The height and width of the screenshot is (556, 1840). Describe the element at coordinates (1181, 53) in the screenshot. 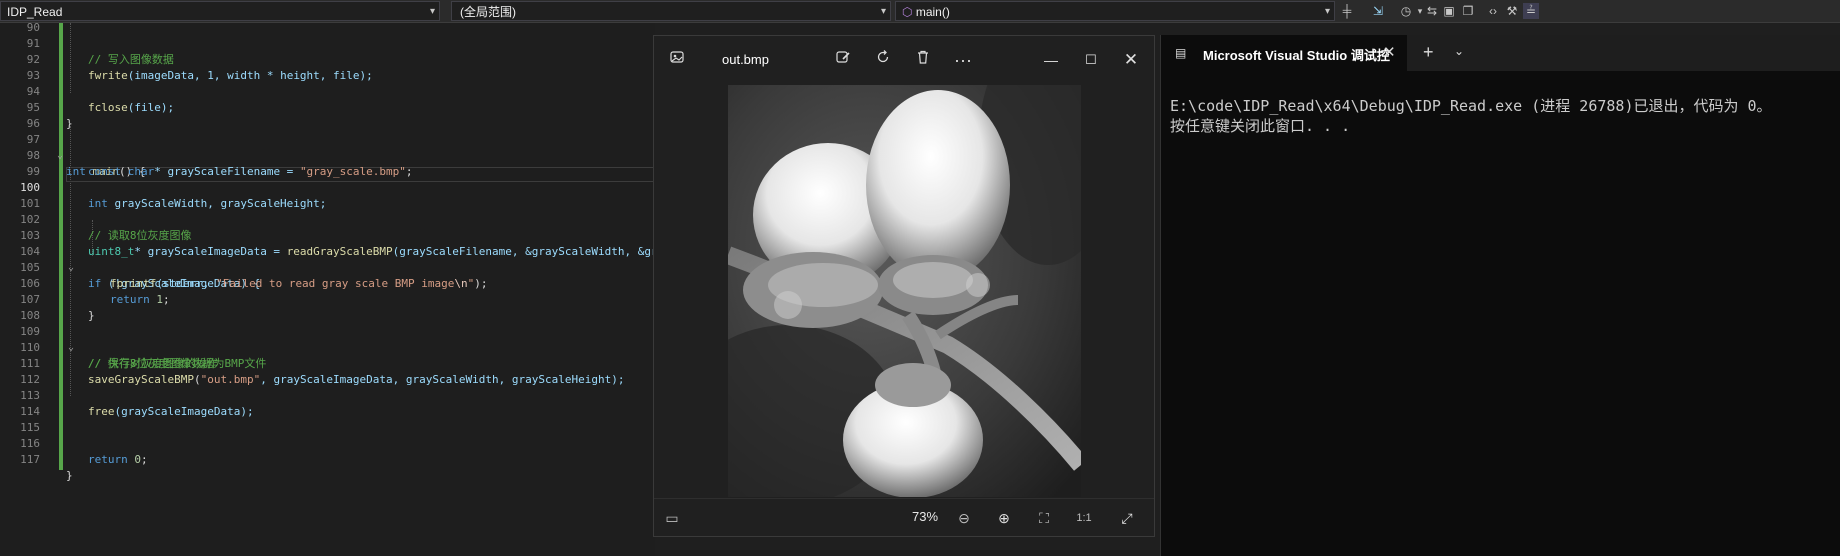

I see `terminal-icon: ▤` at that location.